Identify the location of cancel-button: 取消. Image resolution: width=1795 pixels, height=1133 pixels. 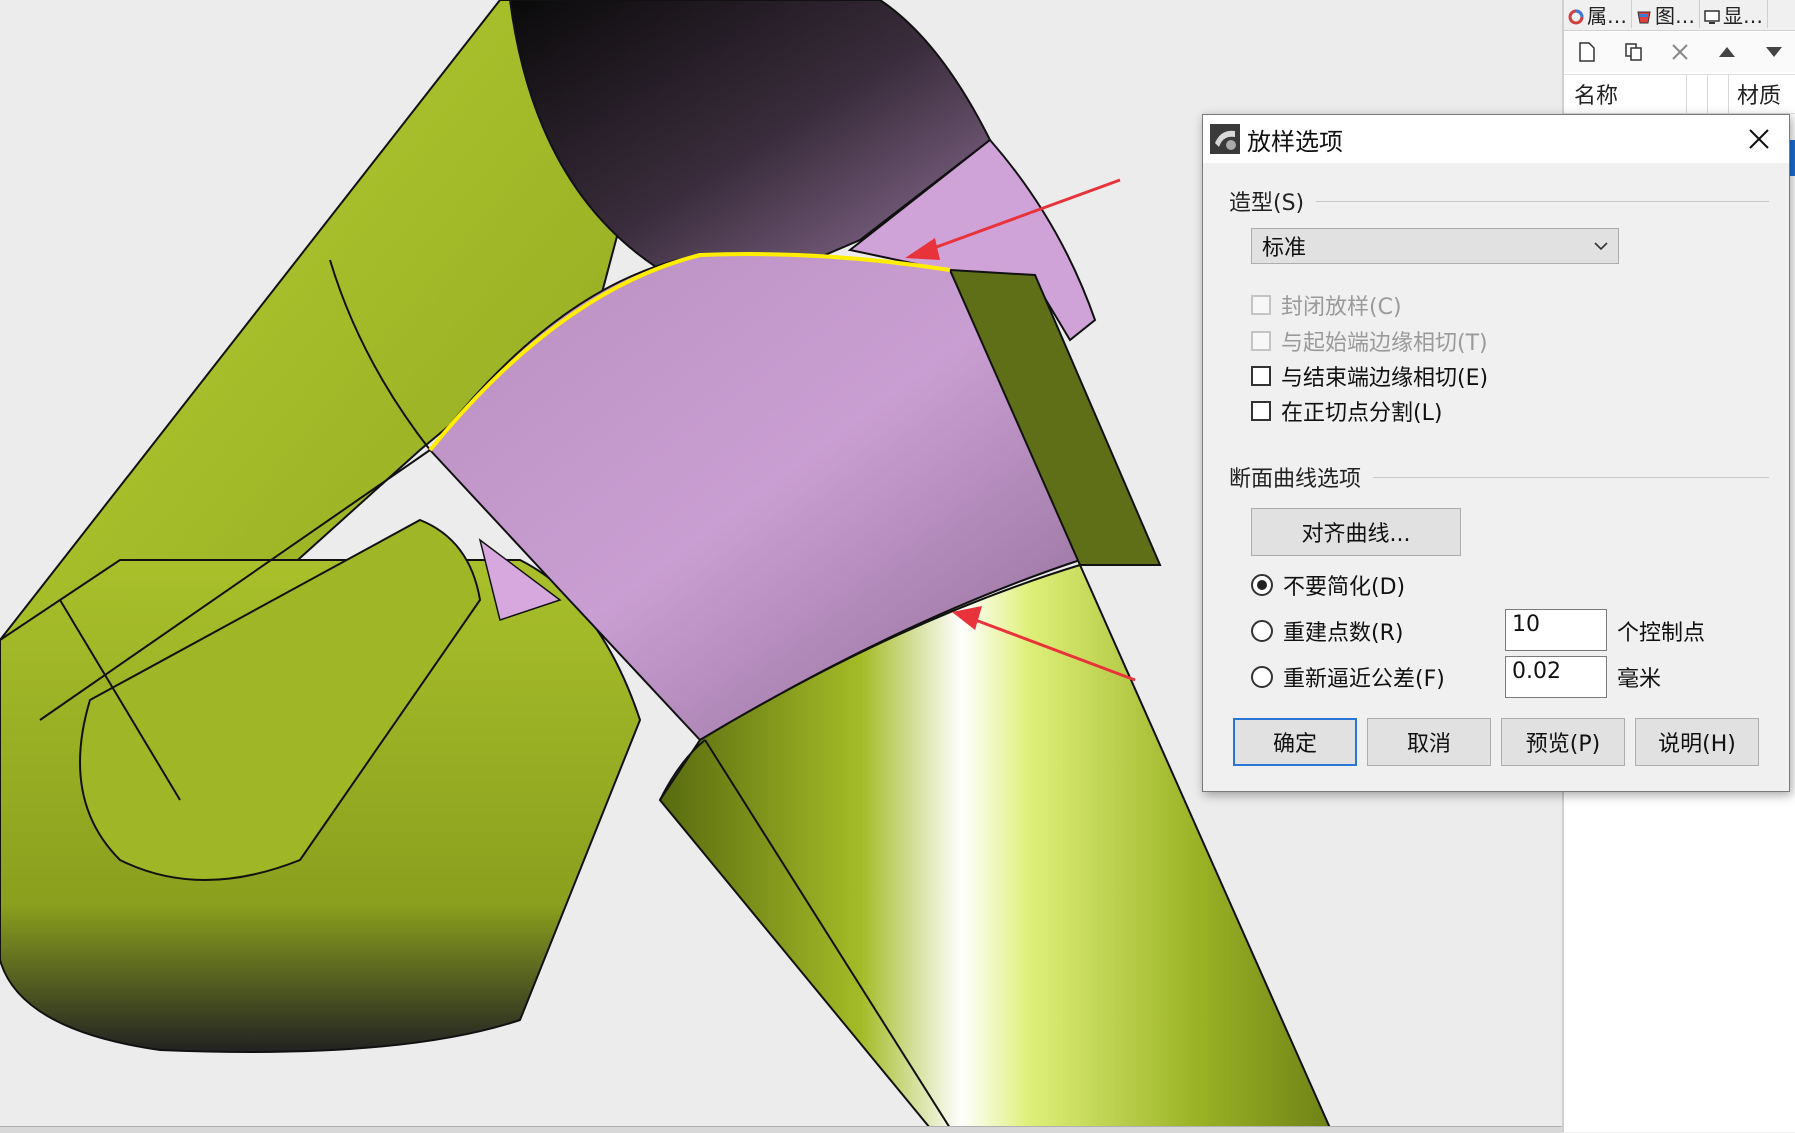
(1429, 742).